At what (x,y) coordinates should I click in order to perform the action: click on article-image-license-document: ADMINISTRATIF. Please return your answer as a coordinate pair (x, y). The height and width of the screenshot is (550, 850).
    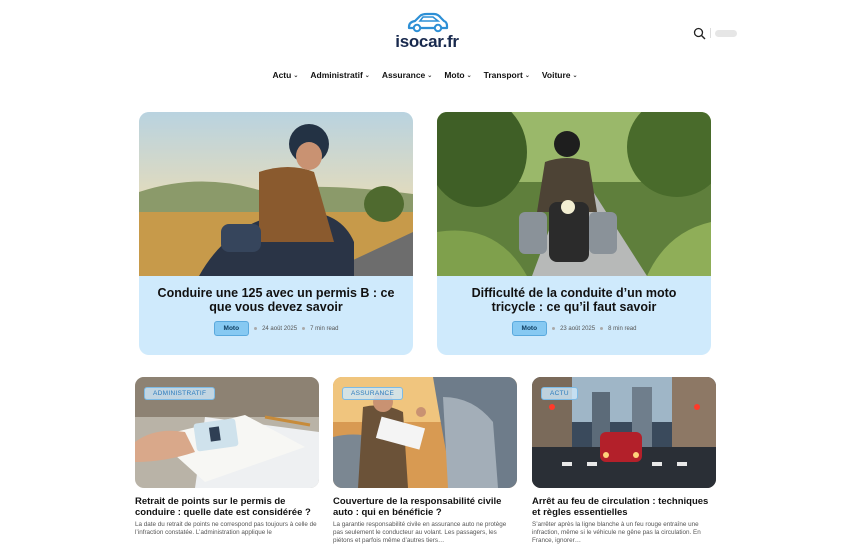
    Looking at the image, I should click on (227, 432).